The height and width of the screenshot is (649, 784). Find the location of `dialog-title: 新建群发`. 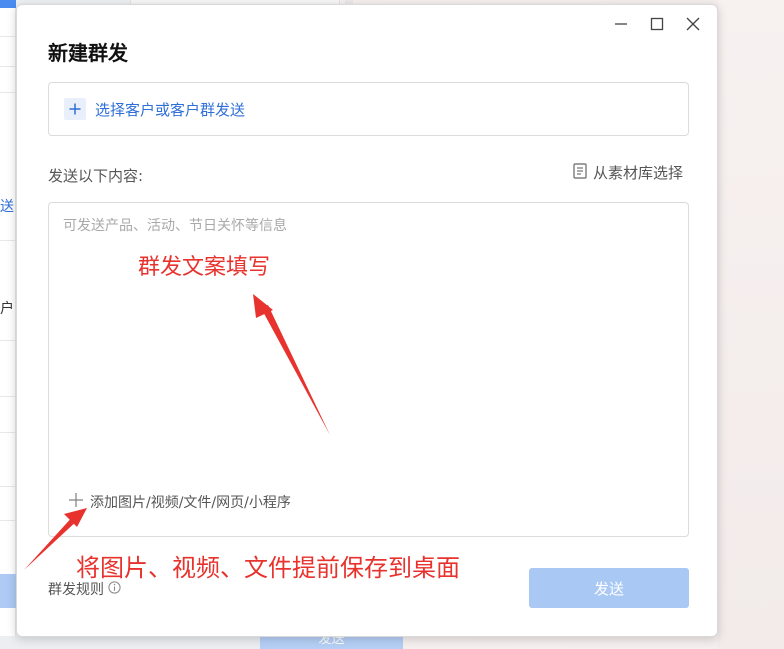

dialog-title: 新建群发 is located at coordinates (88, 53).